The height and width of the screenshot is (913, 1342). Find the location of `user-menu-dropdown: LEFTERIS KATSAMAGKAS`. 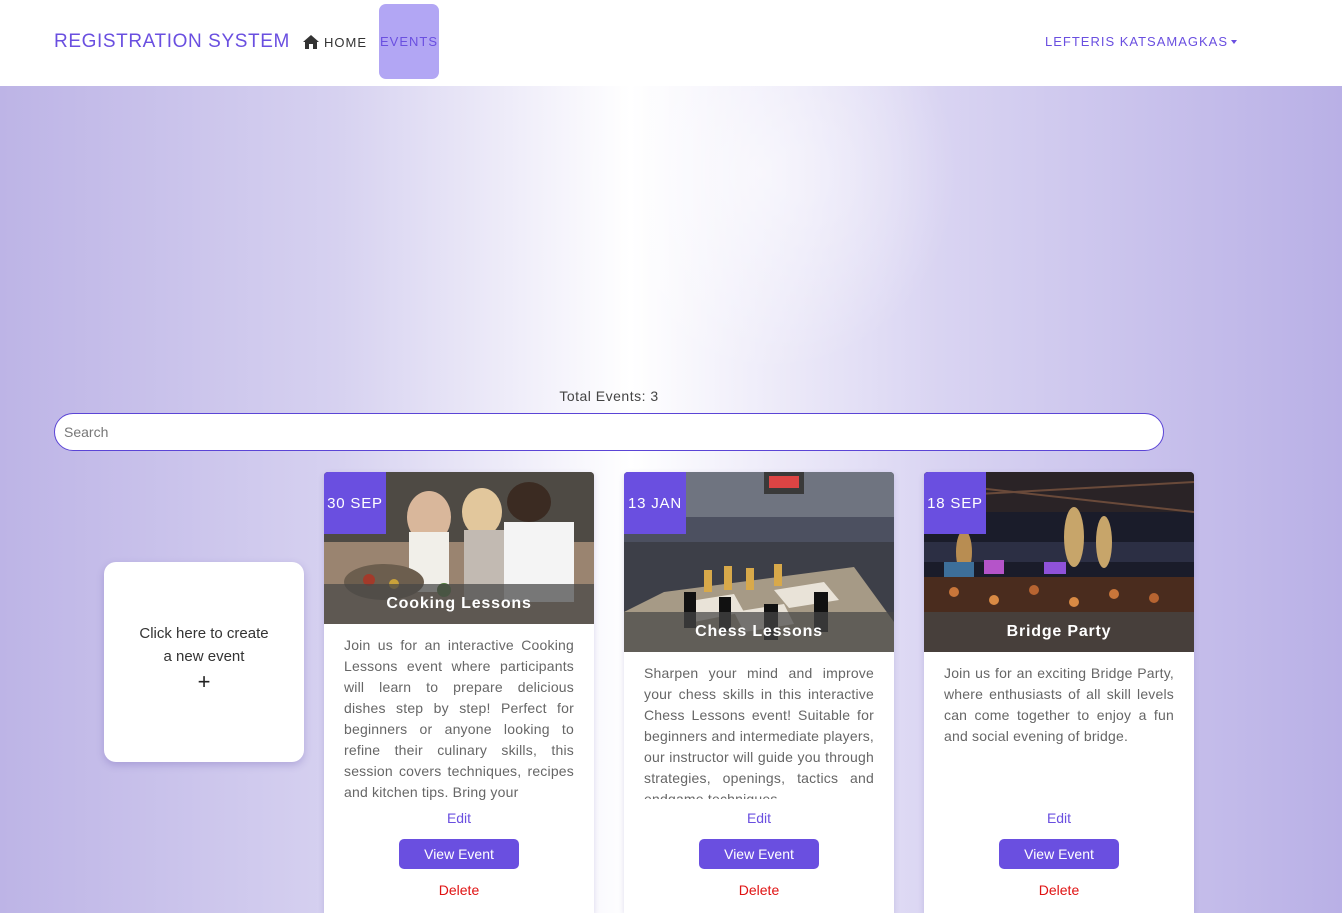

user-menu-dropdown: LEFTERIS KATSAMAGKAS is located at coordinates (1141, 41).